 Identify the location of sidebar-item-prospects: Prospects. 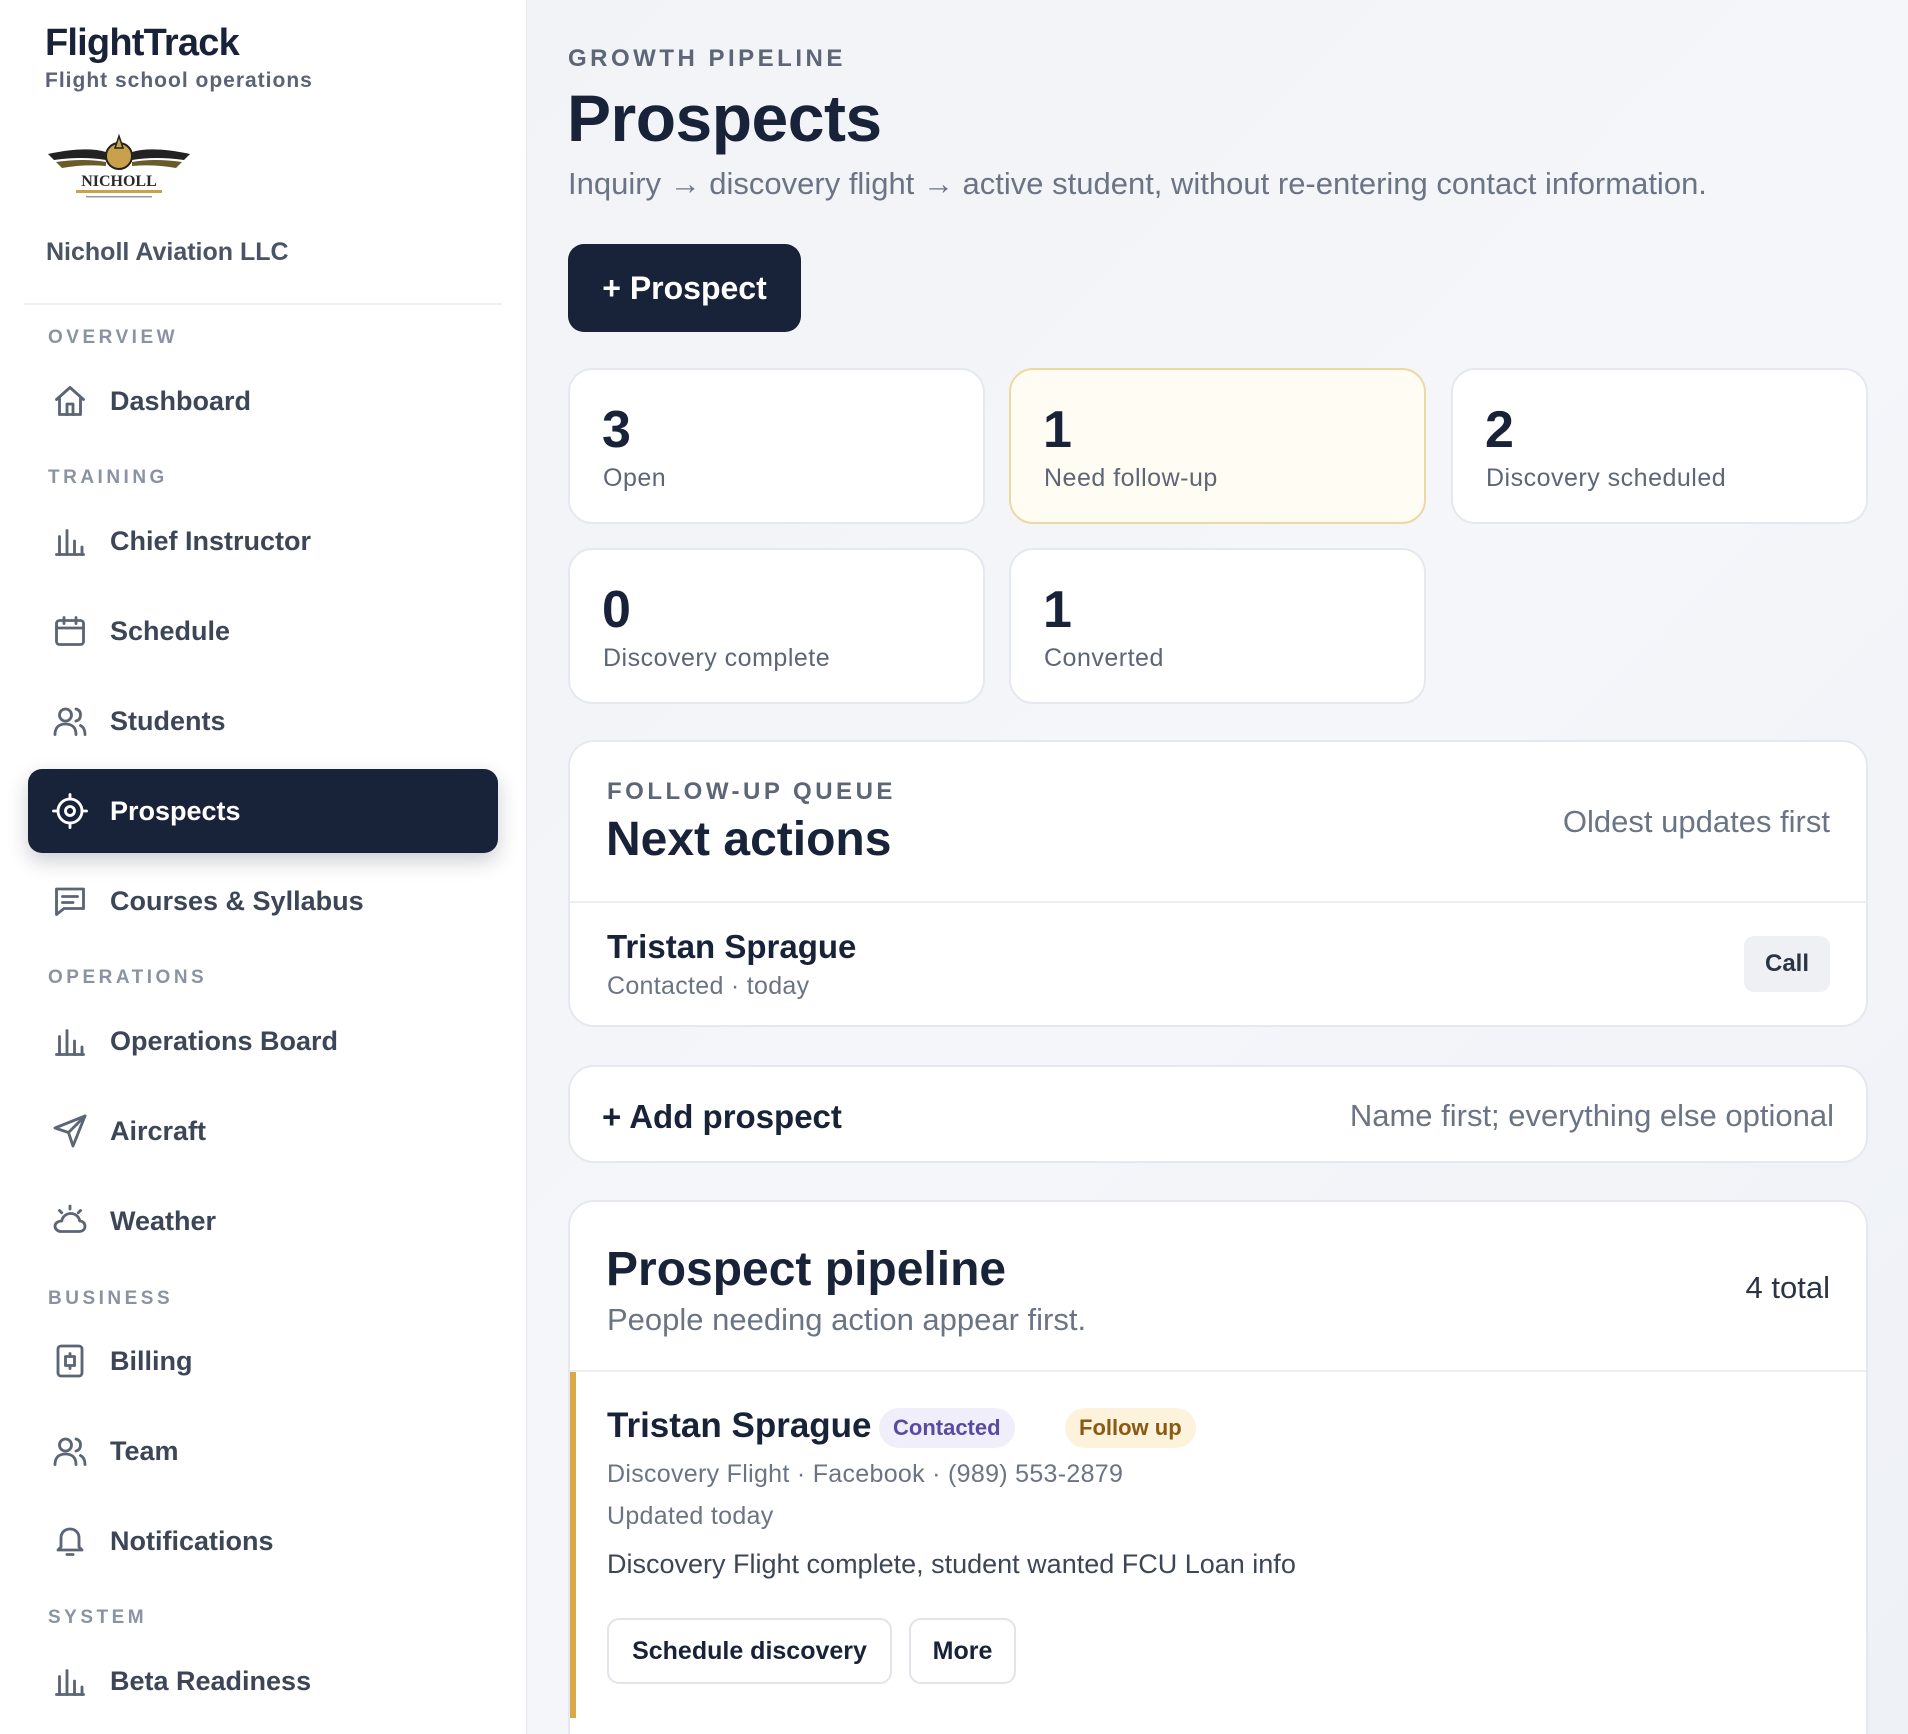
(263, 811).